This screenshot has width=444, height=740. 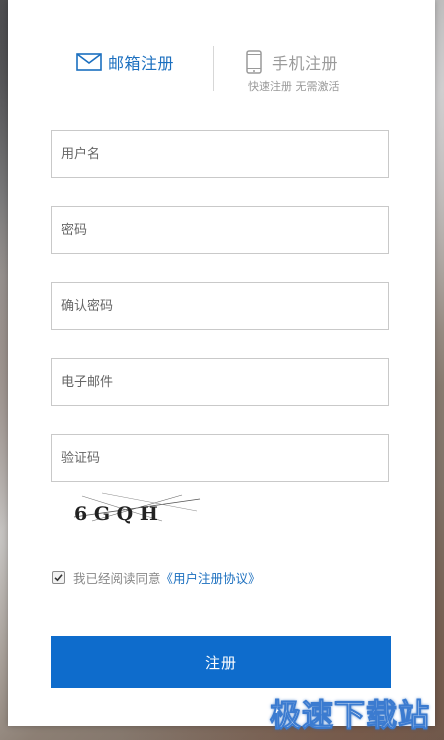 What do you see at coordinates (89, 62) in the screenshot?
I see `envelope-icon` at bounding box center [89, 62].